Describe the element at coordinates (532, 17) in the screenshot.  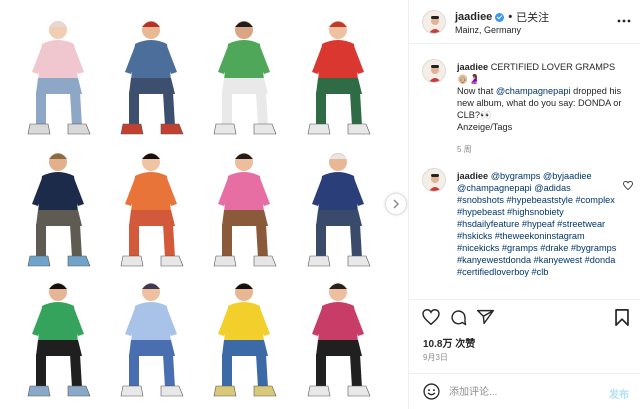
I see `following-button: 已关注` at that location.